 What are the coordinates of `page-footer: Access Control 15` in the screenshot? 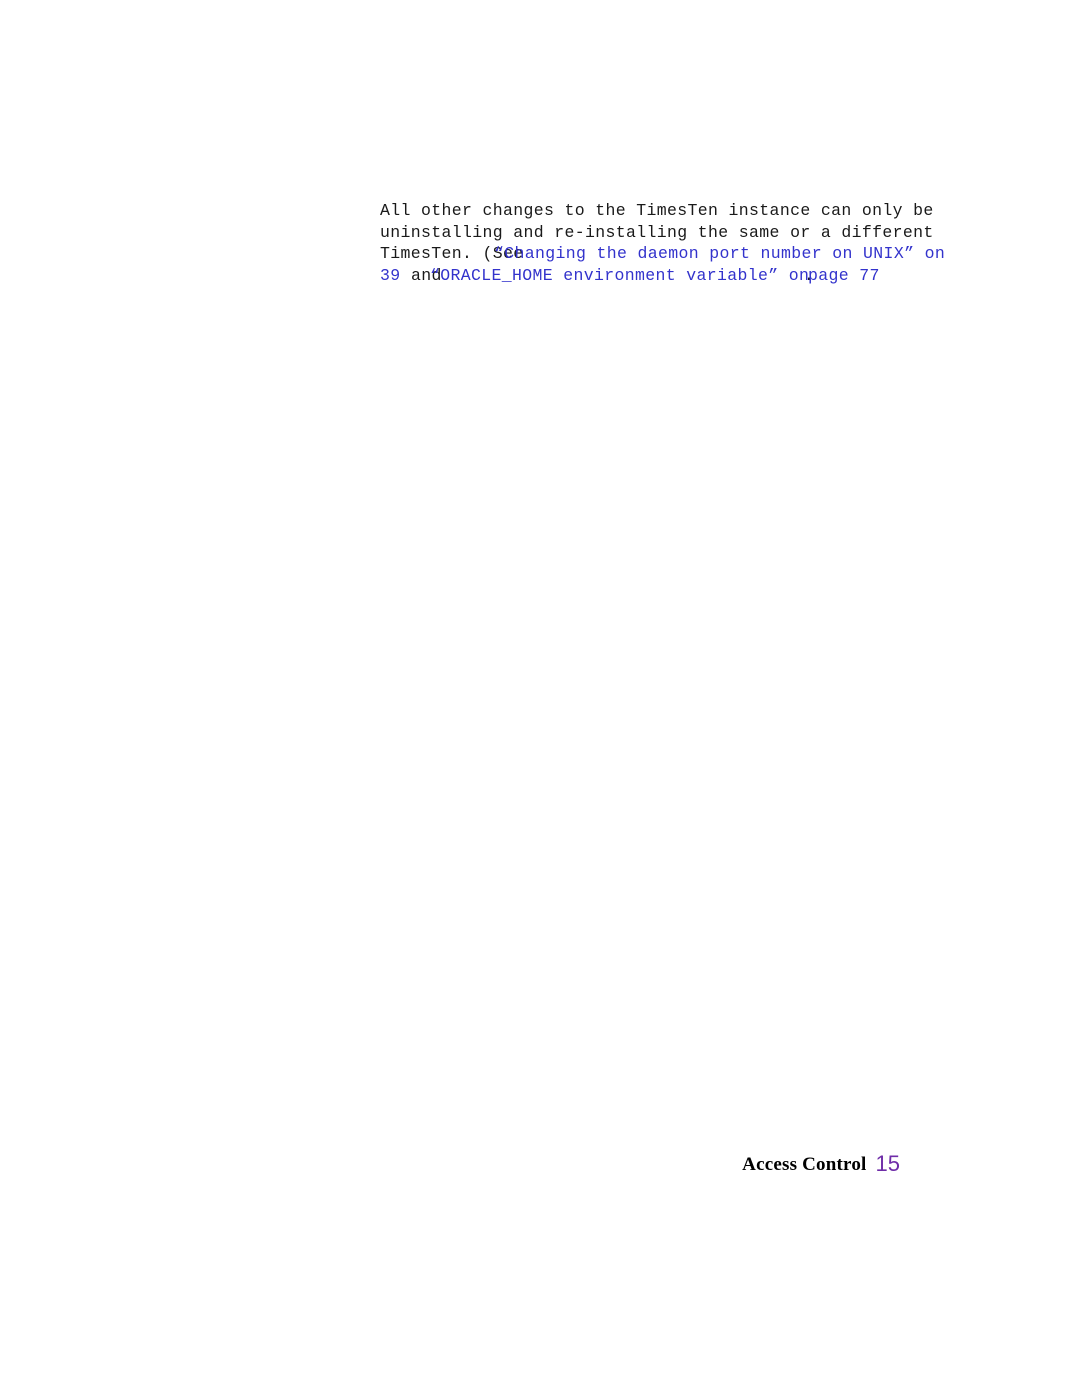 It's located at (640, 1164).